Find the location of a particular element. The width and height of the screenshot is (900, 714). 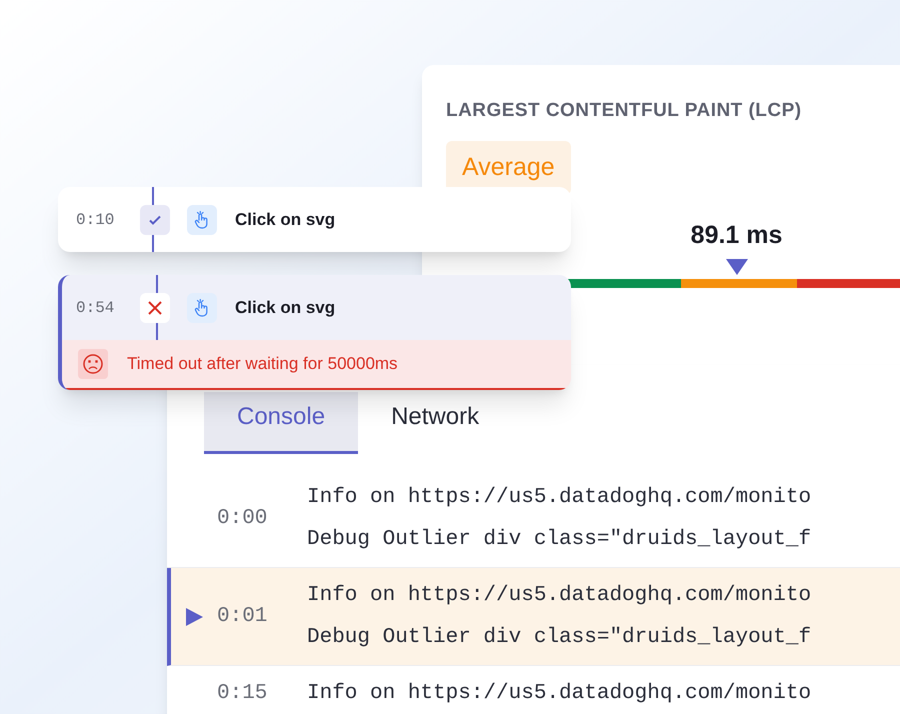

log-row: 0:01 Info on https://us5.datadoghq.com/monito Debug Outlier div class="druids_layout_f is located at coordinates (533, 617).